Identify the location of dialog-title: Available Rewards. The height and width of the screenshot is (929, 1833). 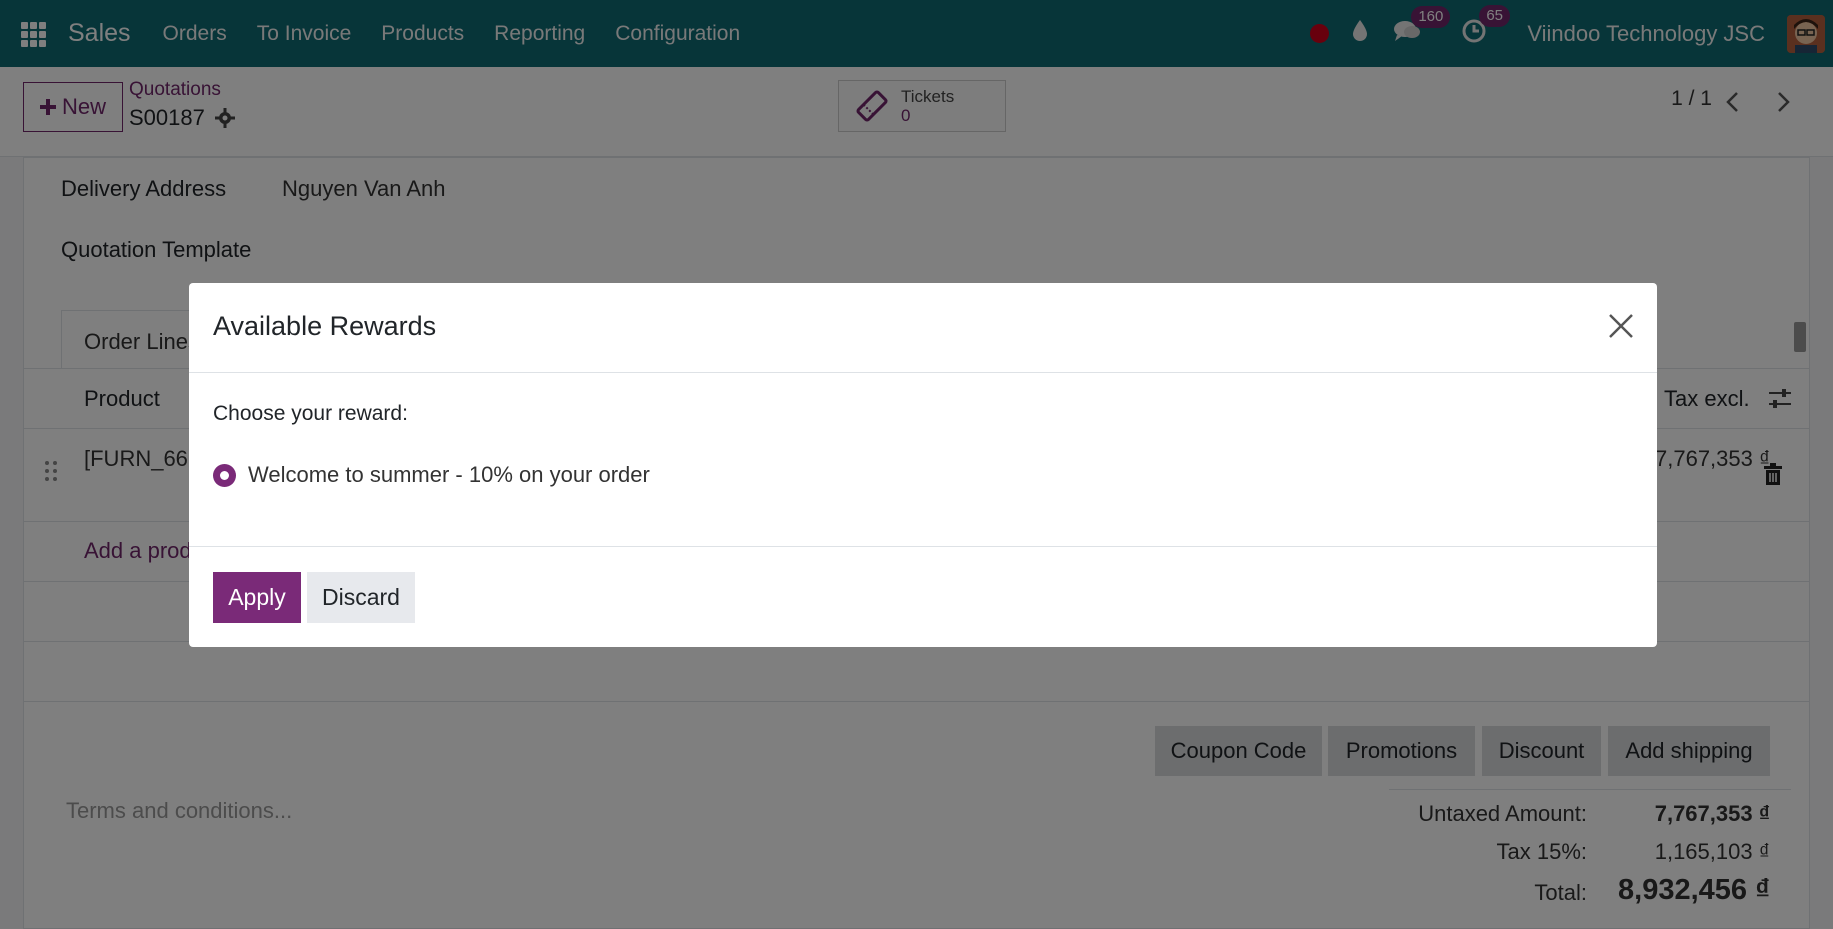
(325, 326).